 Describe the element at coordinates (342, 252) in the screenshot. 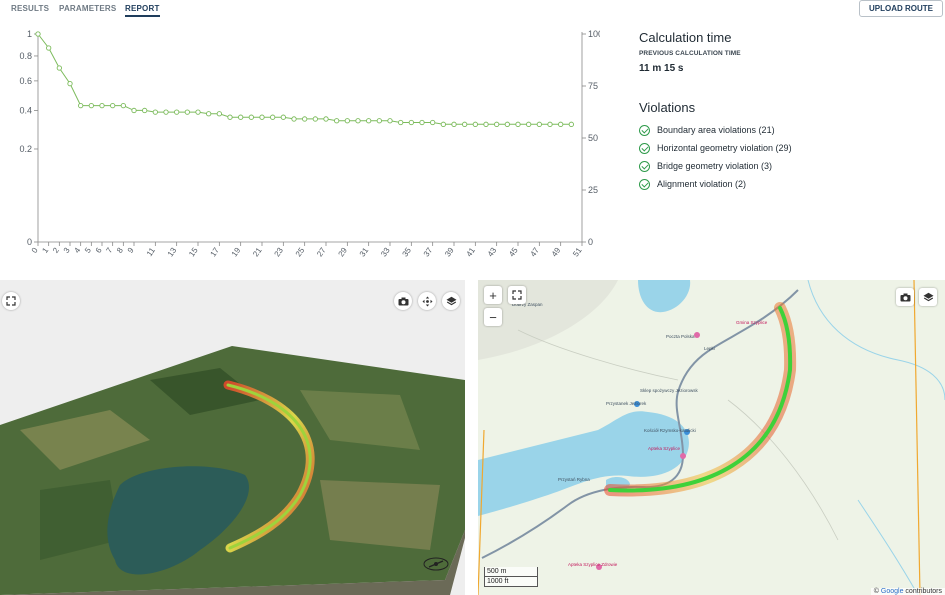

I see `x-tick-label: 29` at that location.